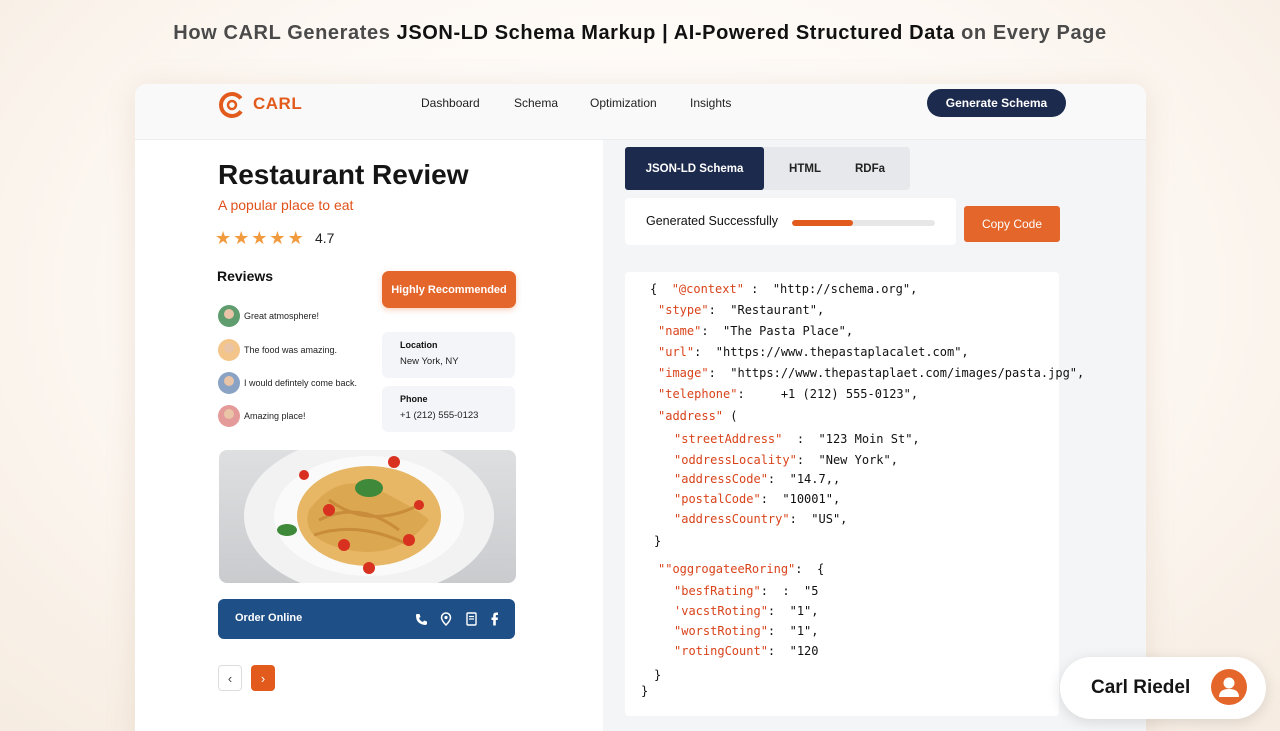  Describe the element at coordinates (419, 345) in the screenshot. I see `location-label: Location` at that location.